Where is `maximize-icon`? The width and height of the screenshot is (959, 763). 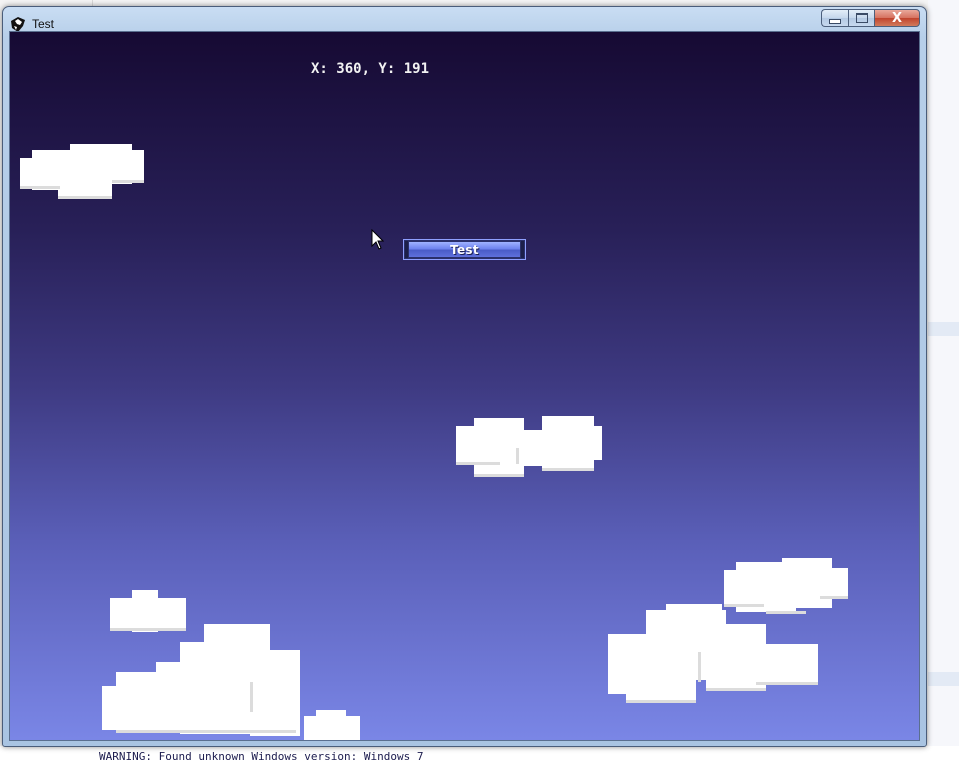
maximize-icon is located at coordinates (861, 18).